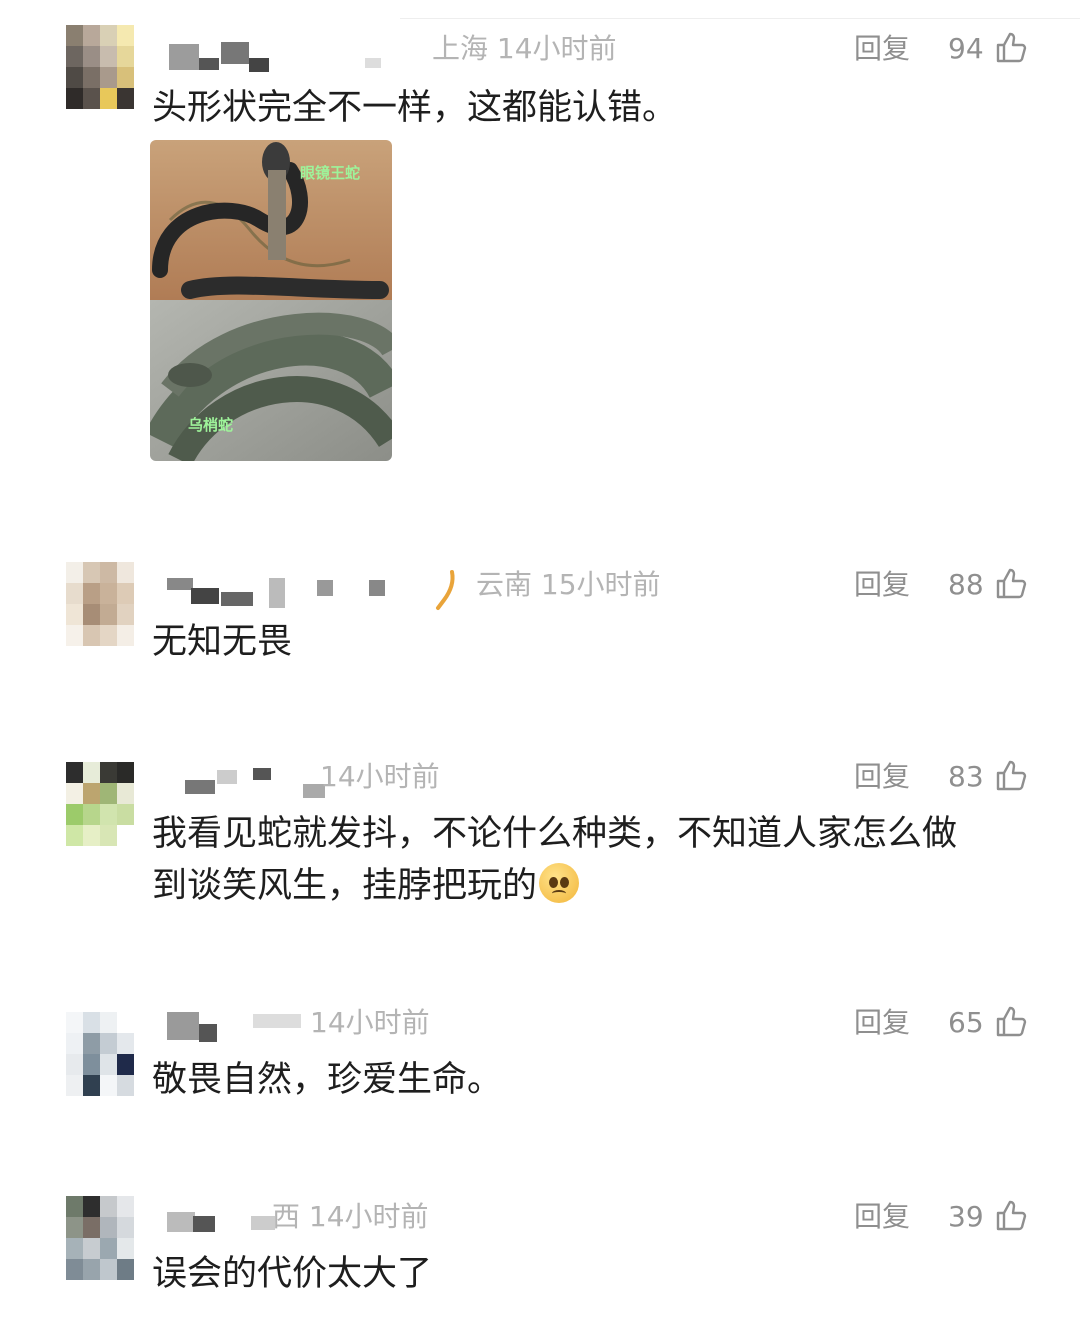 The height and width of the screenshot is (1323, 1080). What do you see at coordinates (966, 584) in the screenshot?
I see `like-count: 88` at bounding box center [966, 584].